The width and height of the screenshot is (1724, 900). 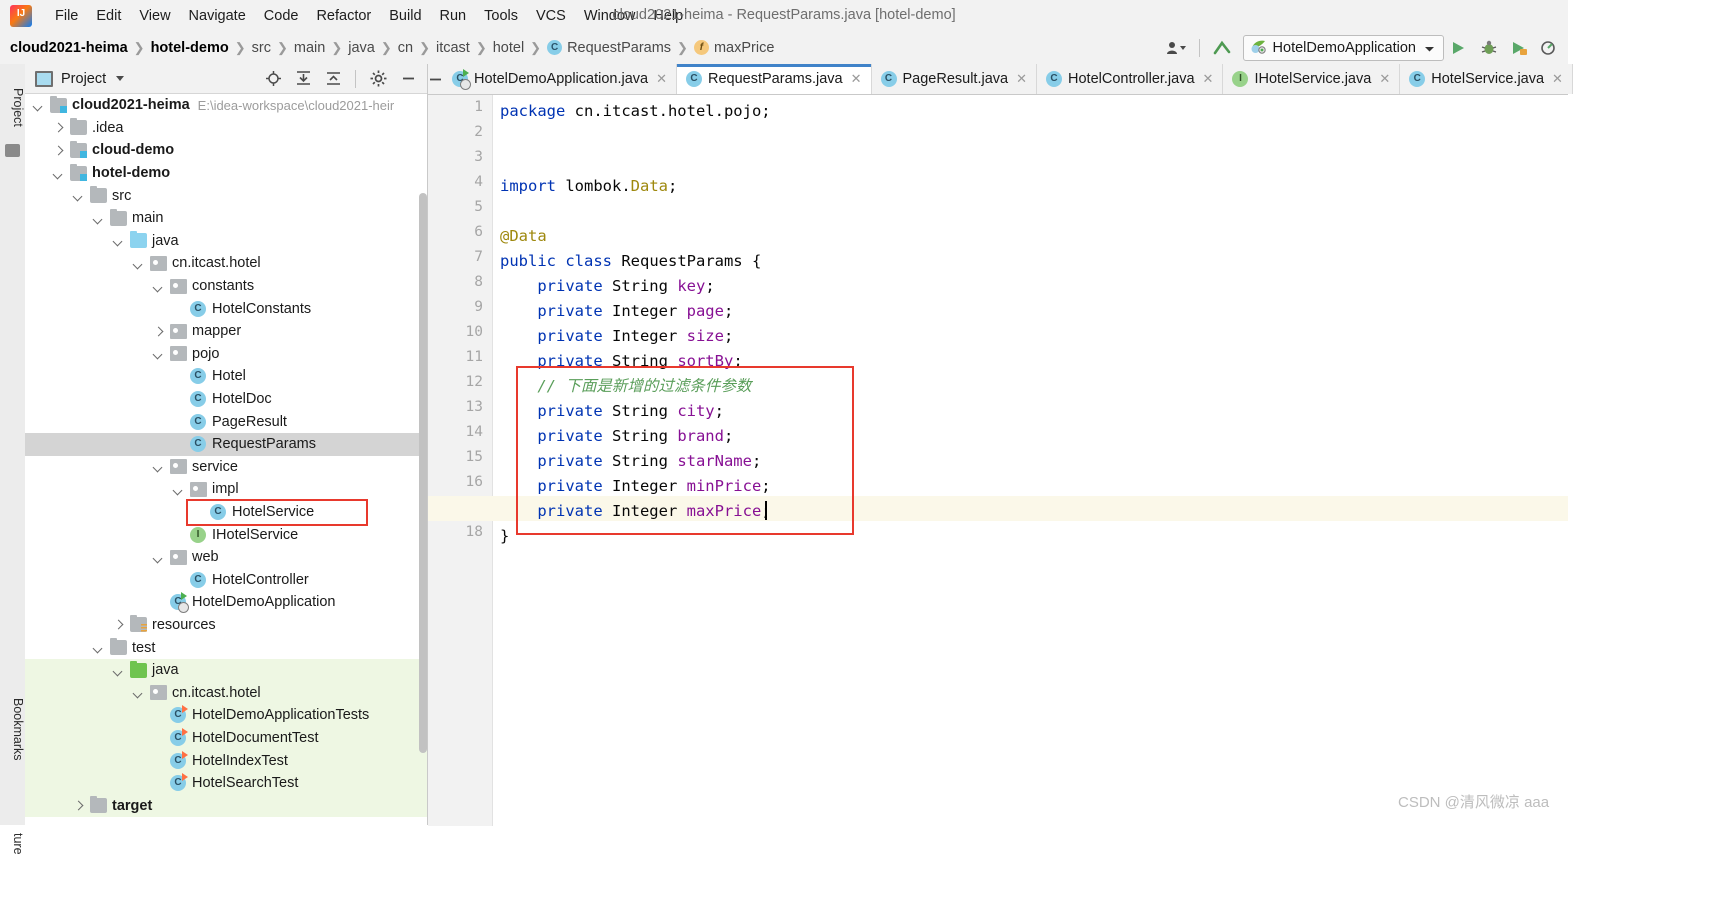 I want to click on hide-panel-icon, so click(x=408, y=79).